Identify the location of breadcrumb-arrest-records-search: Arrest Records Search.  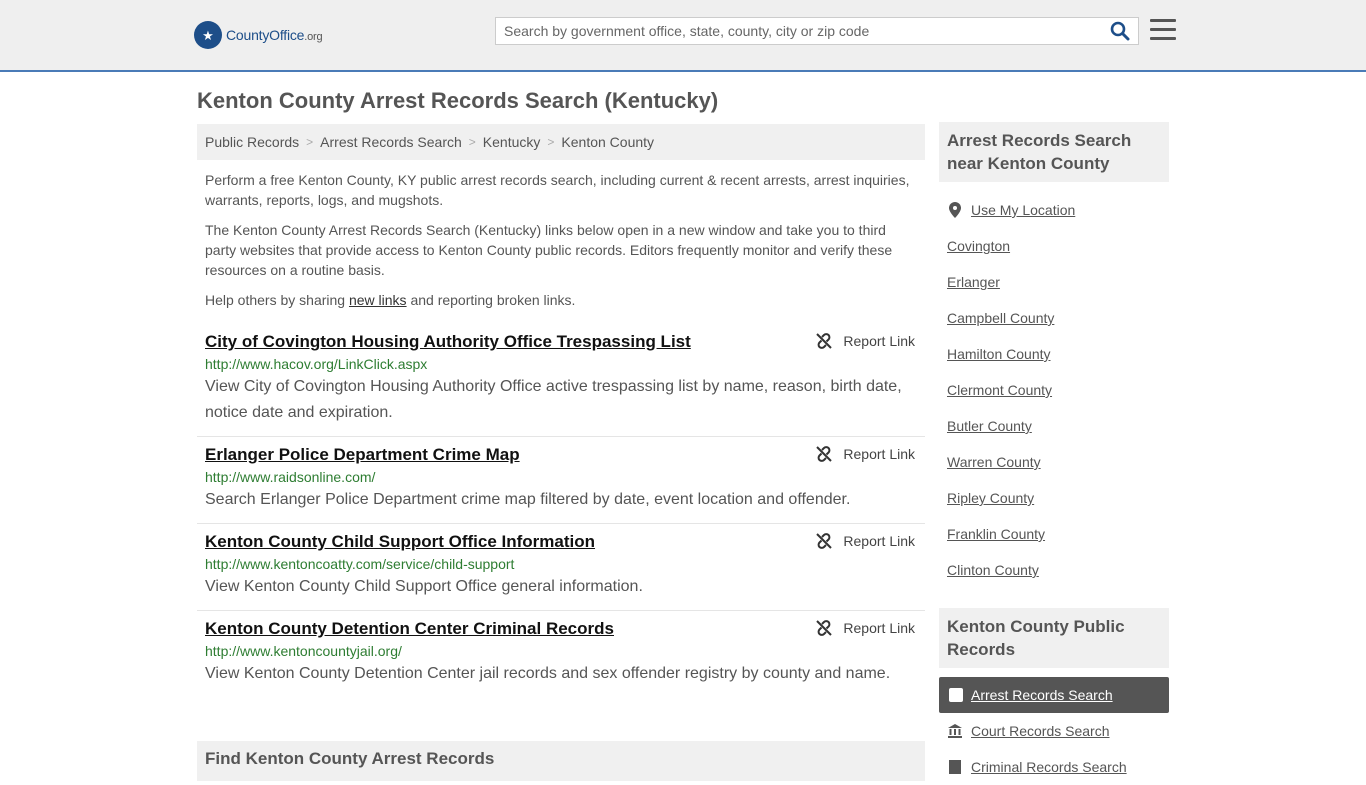
(391, 142).